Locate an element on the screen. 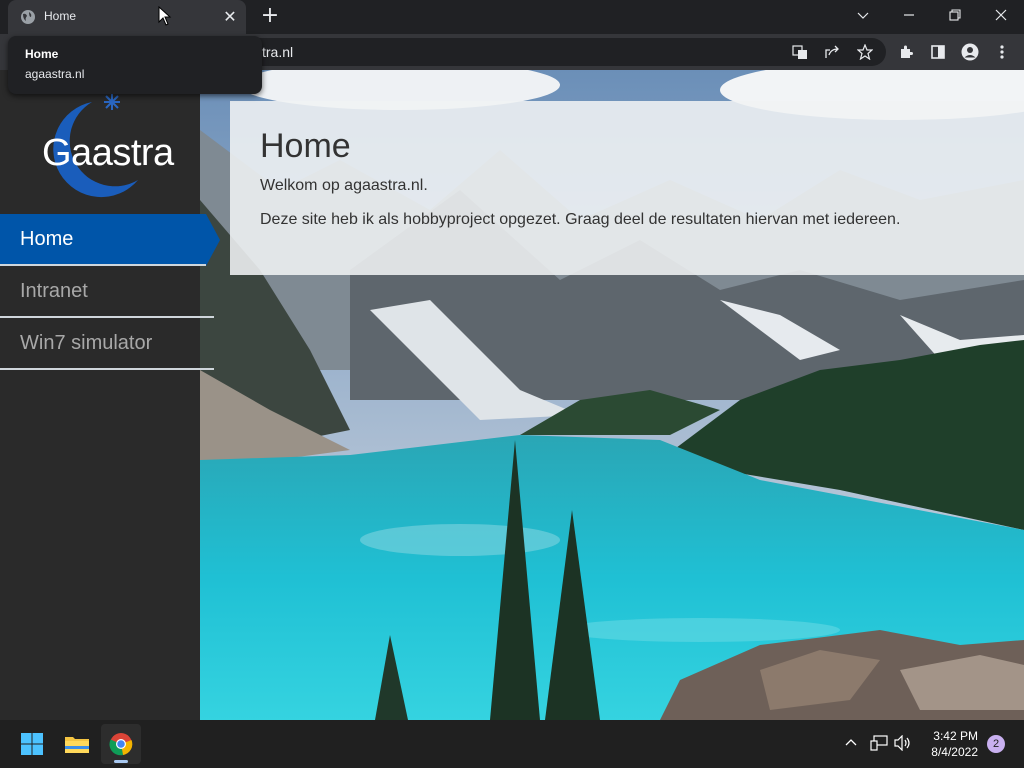  logo-text: Gaastra is located at coordinates (108, 153).